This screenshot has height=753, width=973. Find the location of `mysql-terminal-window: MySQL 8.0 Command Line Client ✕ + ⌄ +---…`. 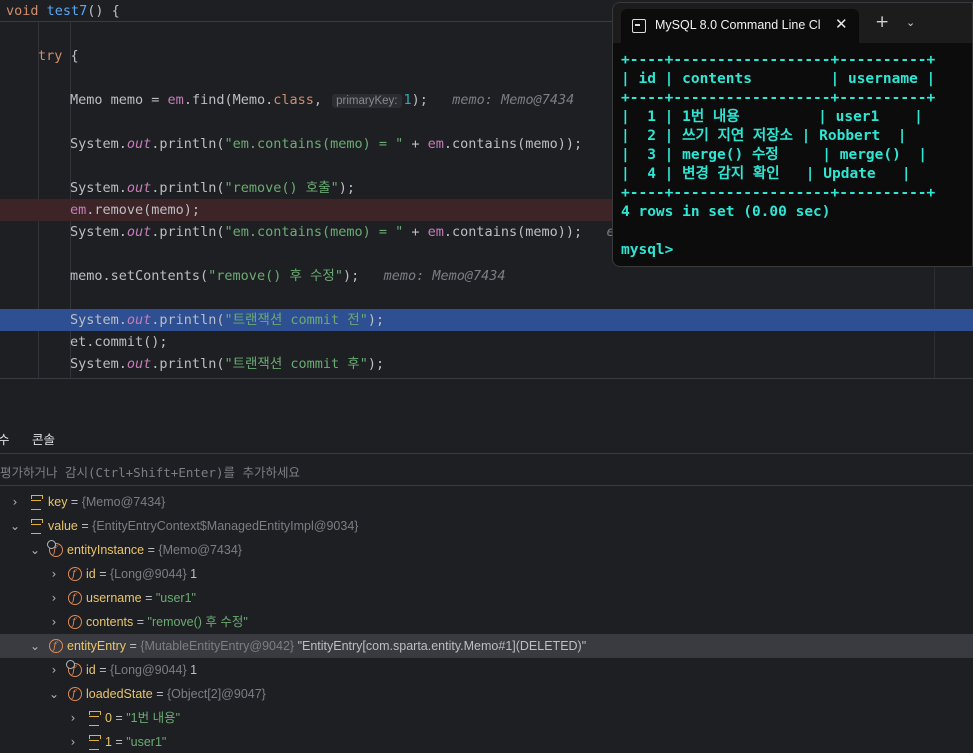

mysql-terminal-window: MySQL 8.0 Command Line Client ✕ + ⌄ +---… is located at coordinates (792, 134).